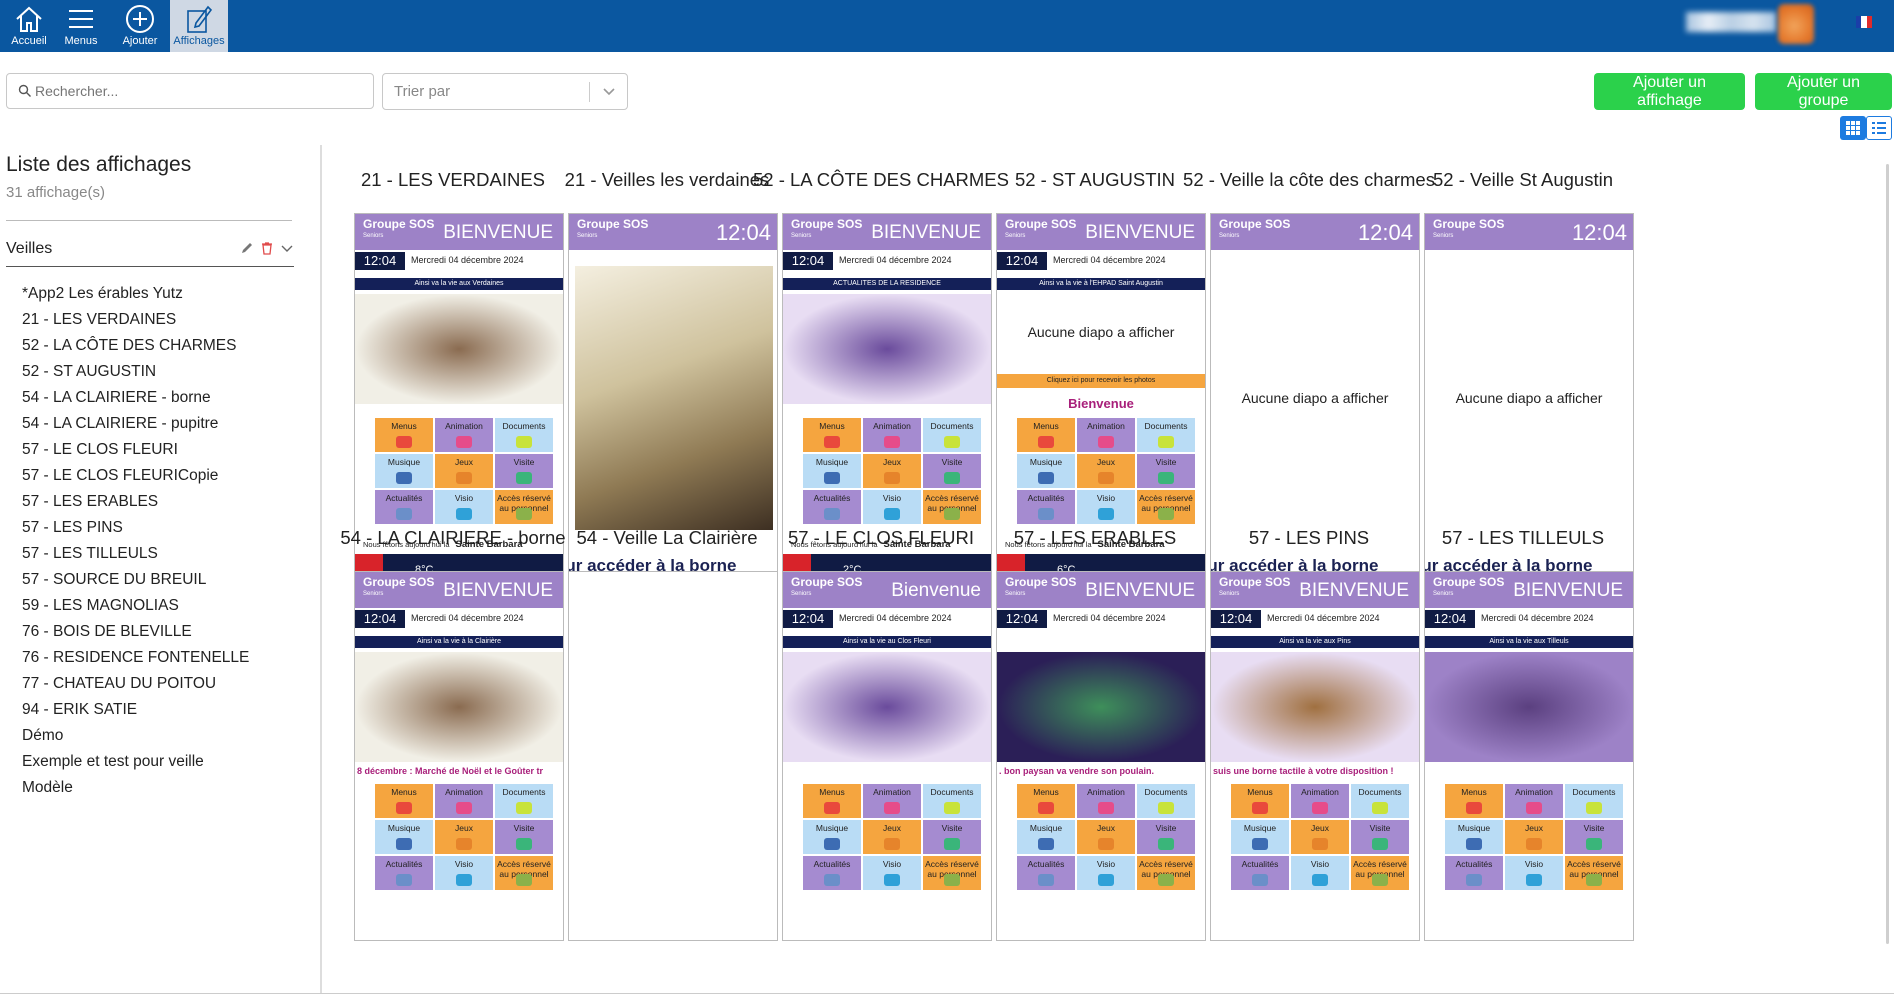 The height and width of the screenshot is (994, 1894). I want to click on language-flag-icon, so click(1864, 22).